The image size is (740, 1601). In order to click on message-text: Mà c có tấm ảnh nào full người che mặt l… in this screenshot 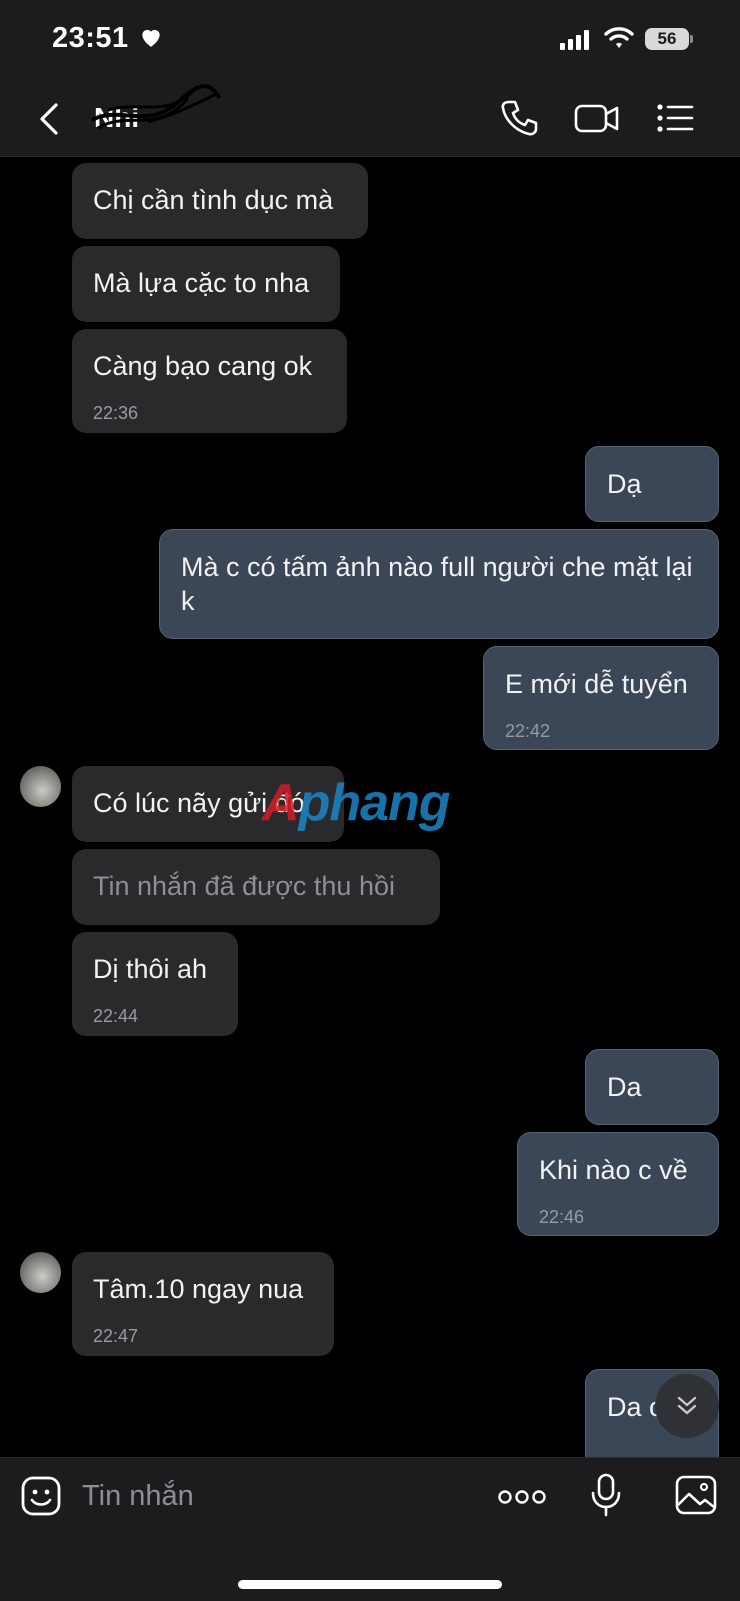, I will do `click(437, 584)`.